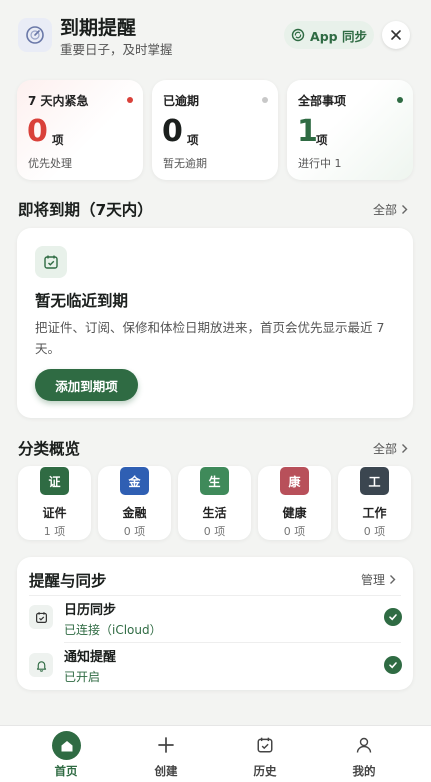  What do you see at coordinates (82, 677) in the screenshot?
I see `reminder-row-status: 已开启` at bounding box center [82, 677].